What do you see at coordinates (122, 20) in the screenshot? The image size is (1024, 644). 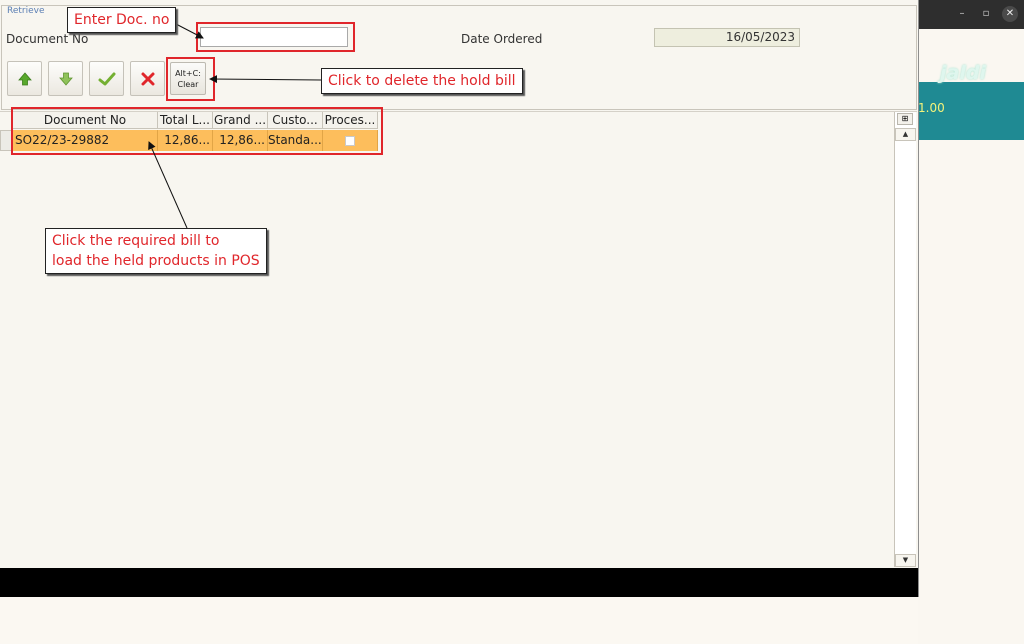 I see `callout-enter-doc: Enter Doc. no` at bounding box center [122, 20].